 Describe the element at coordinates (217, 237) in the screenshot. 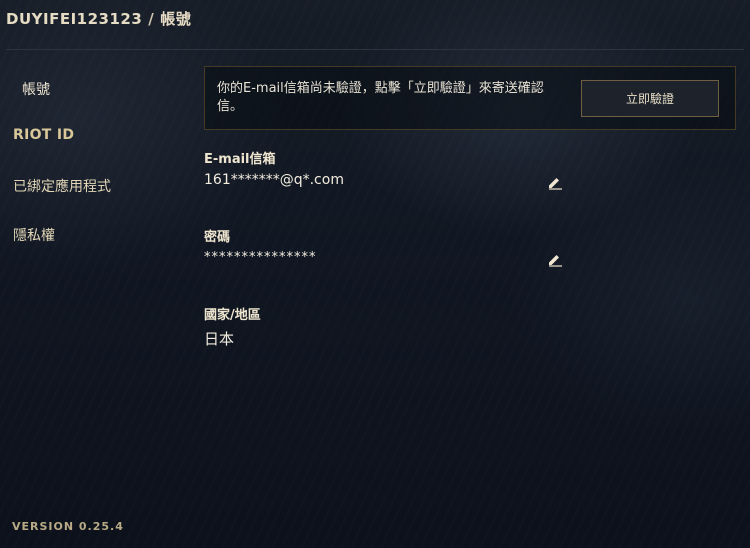

I see `password-label: 密碼` at that location.